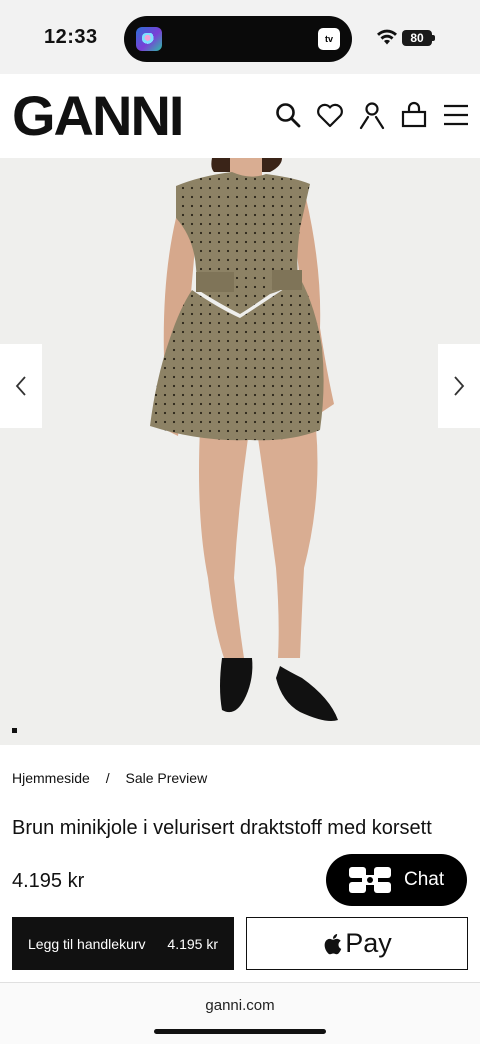 This screenshot has height=1044, width=480. What do you see at coordinates (414, 115) in the screenshot?
I see `bag-icon` at bounding box center [414, 115].